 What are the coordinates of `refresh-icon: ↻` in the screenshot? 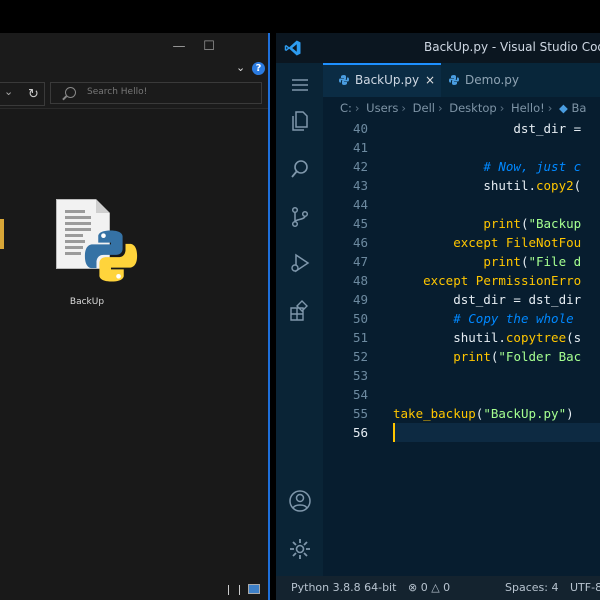 It's located at (33, 94).